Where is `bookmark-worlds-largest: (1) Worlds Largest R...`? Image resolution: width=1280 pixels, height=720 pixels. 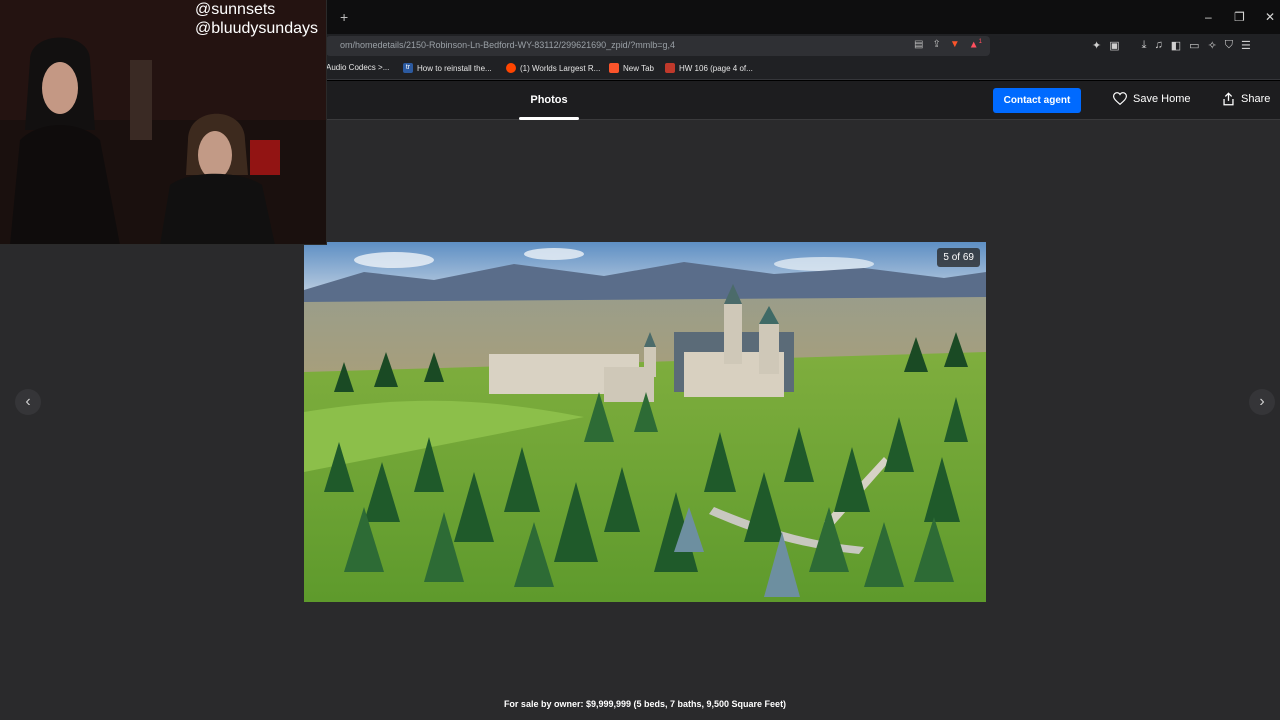 bookmark-worlds-largest: (1) Worlds Largest R... is located at coordinates (553, 68).